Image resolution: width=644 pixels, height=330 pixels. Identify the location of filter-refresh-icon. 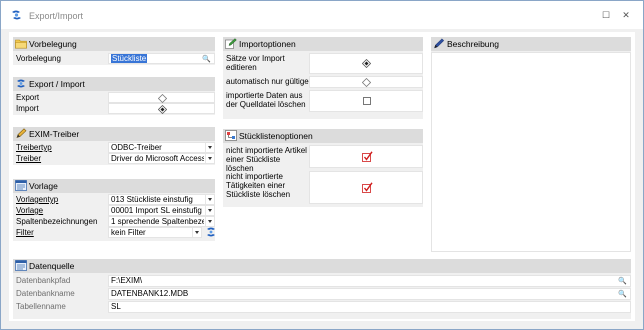
(211, 232).